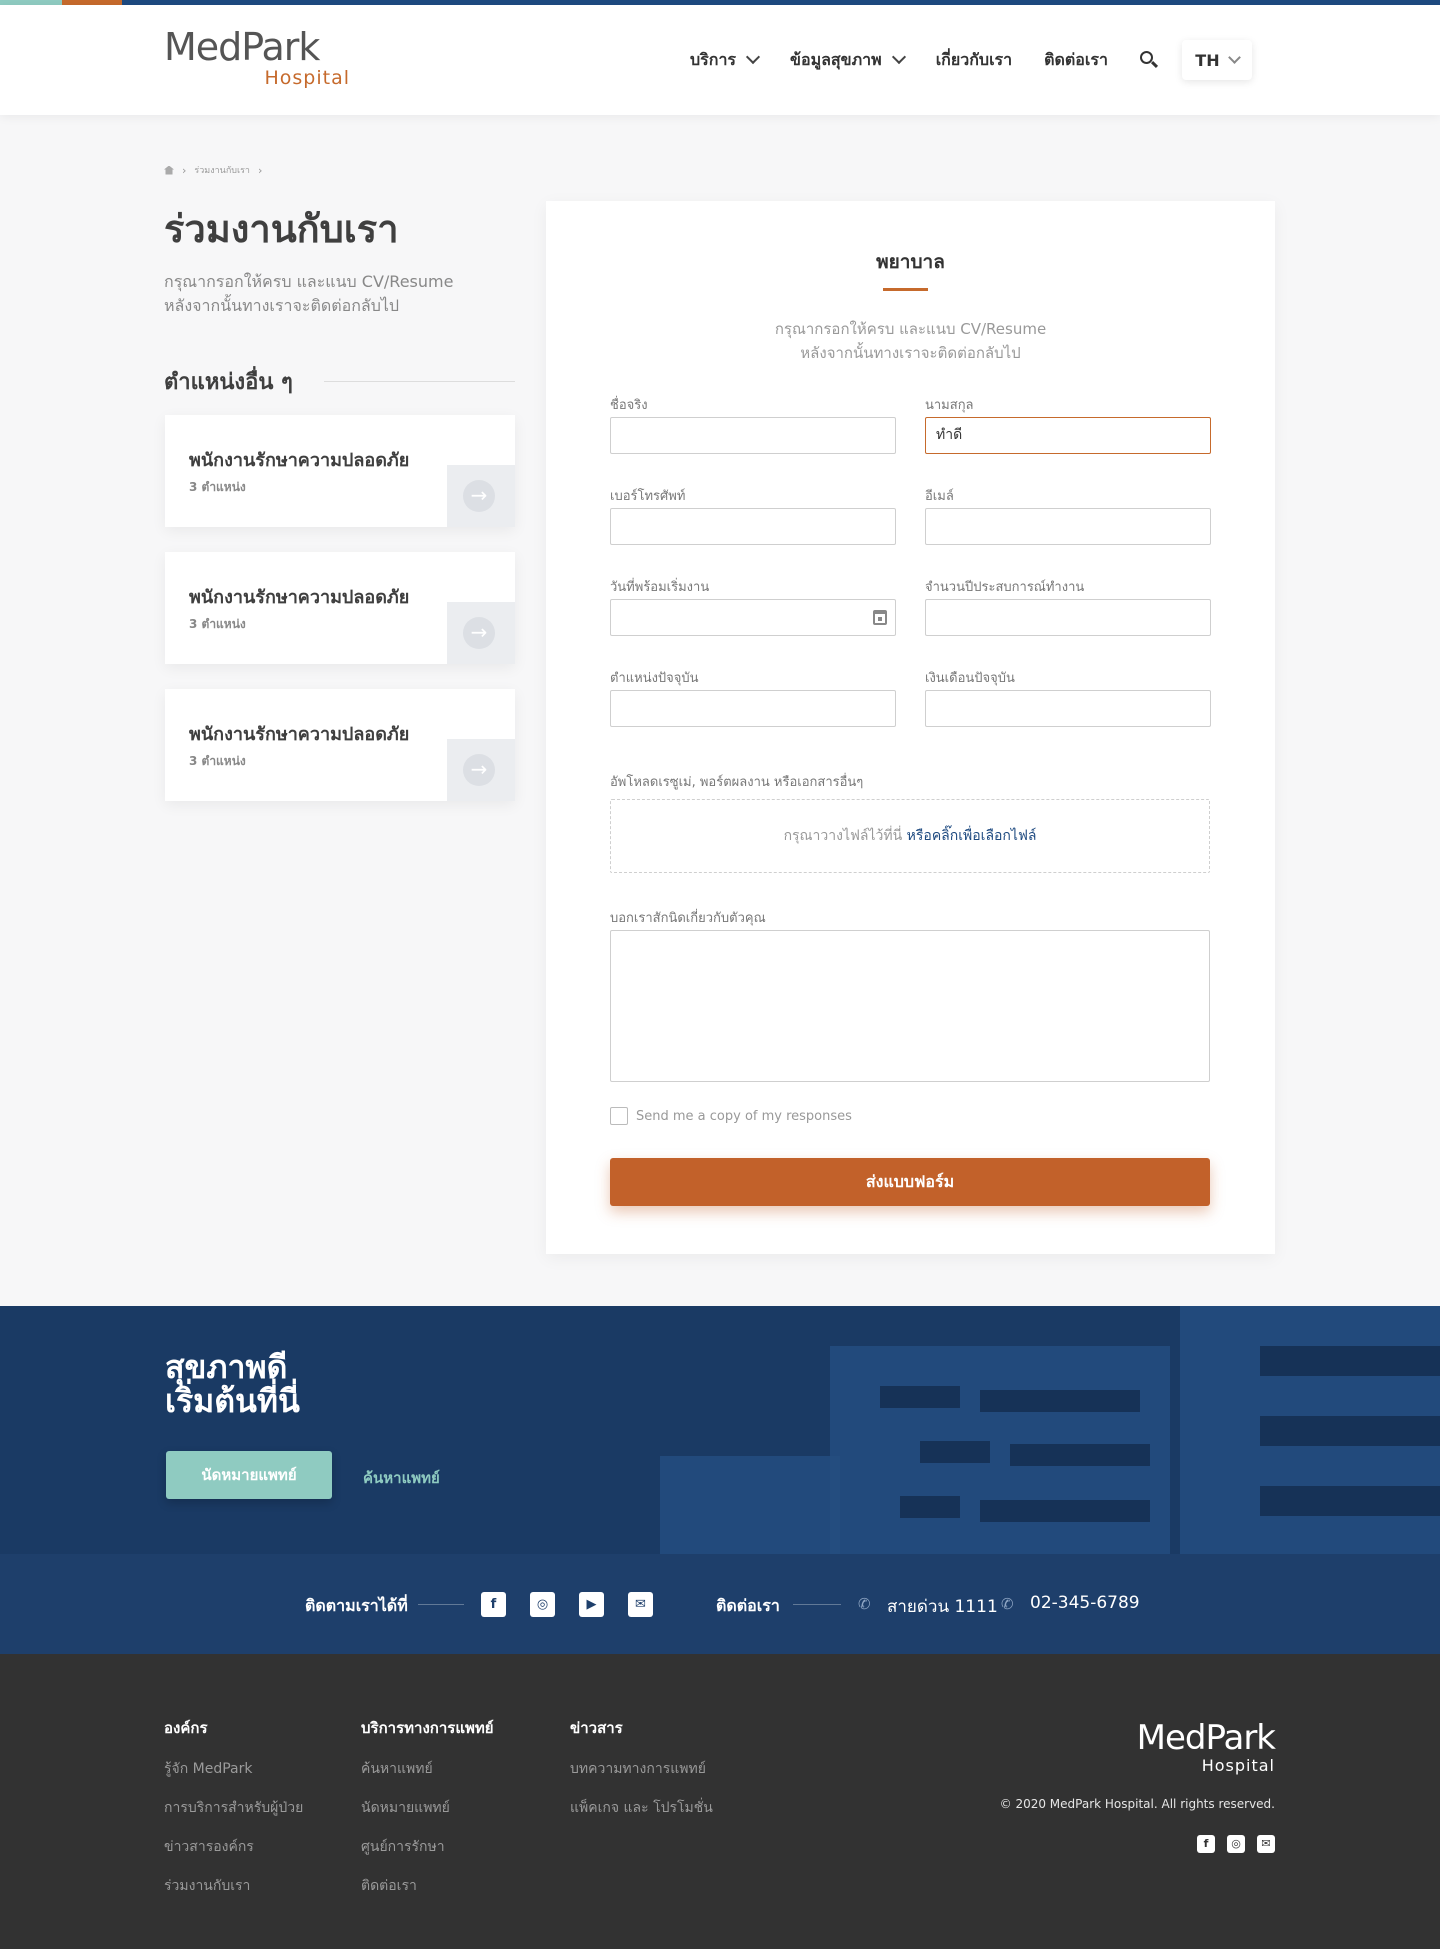 This screenshot has height=1949, width=1440. What do you see at coordinates (1068, 708) in the screenshot?
I see `current-salary-field` at bounding box center [1068, 708].